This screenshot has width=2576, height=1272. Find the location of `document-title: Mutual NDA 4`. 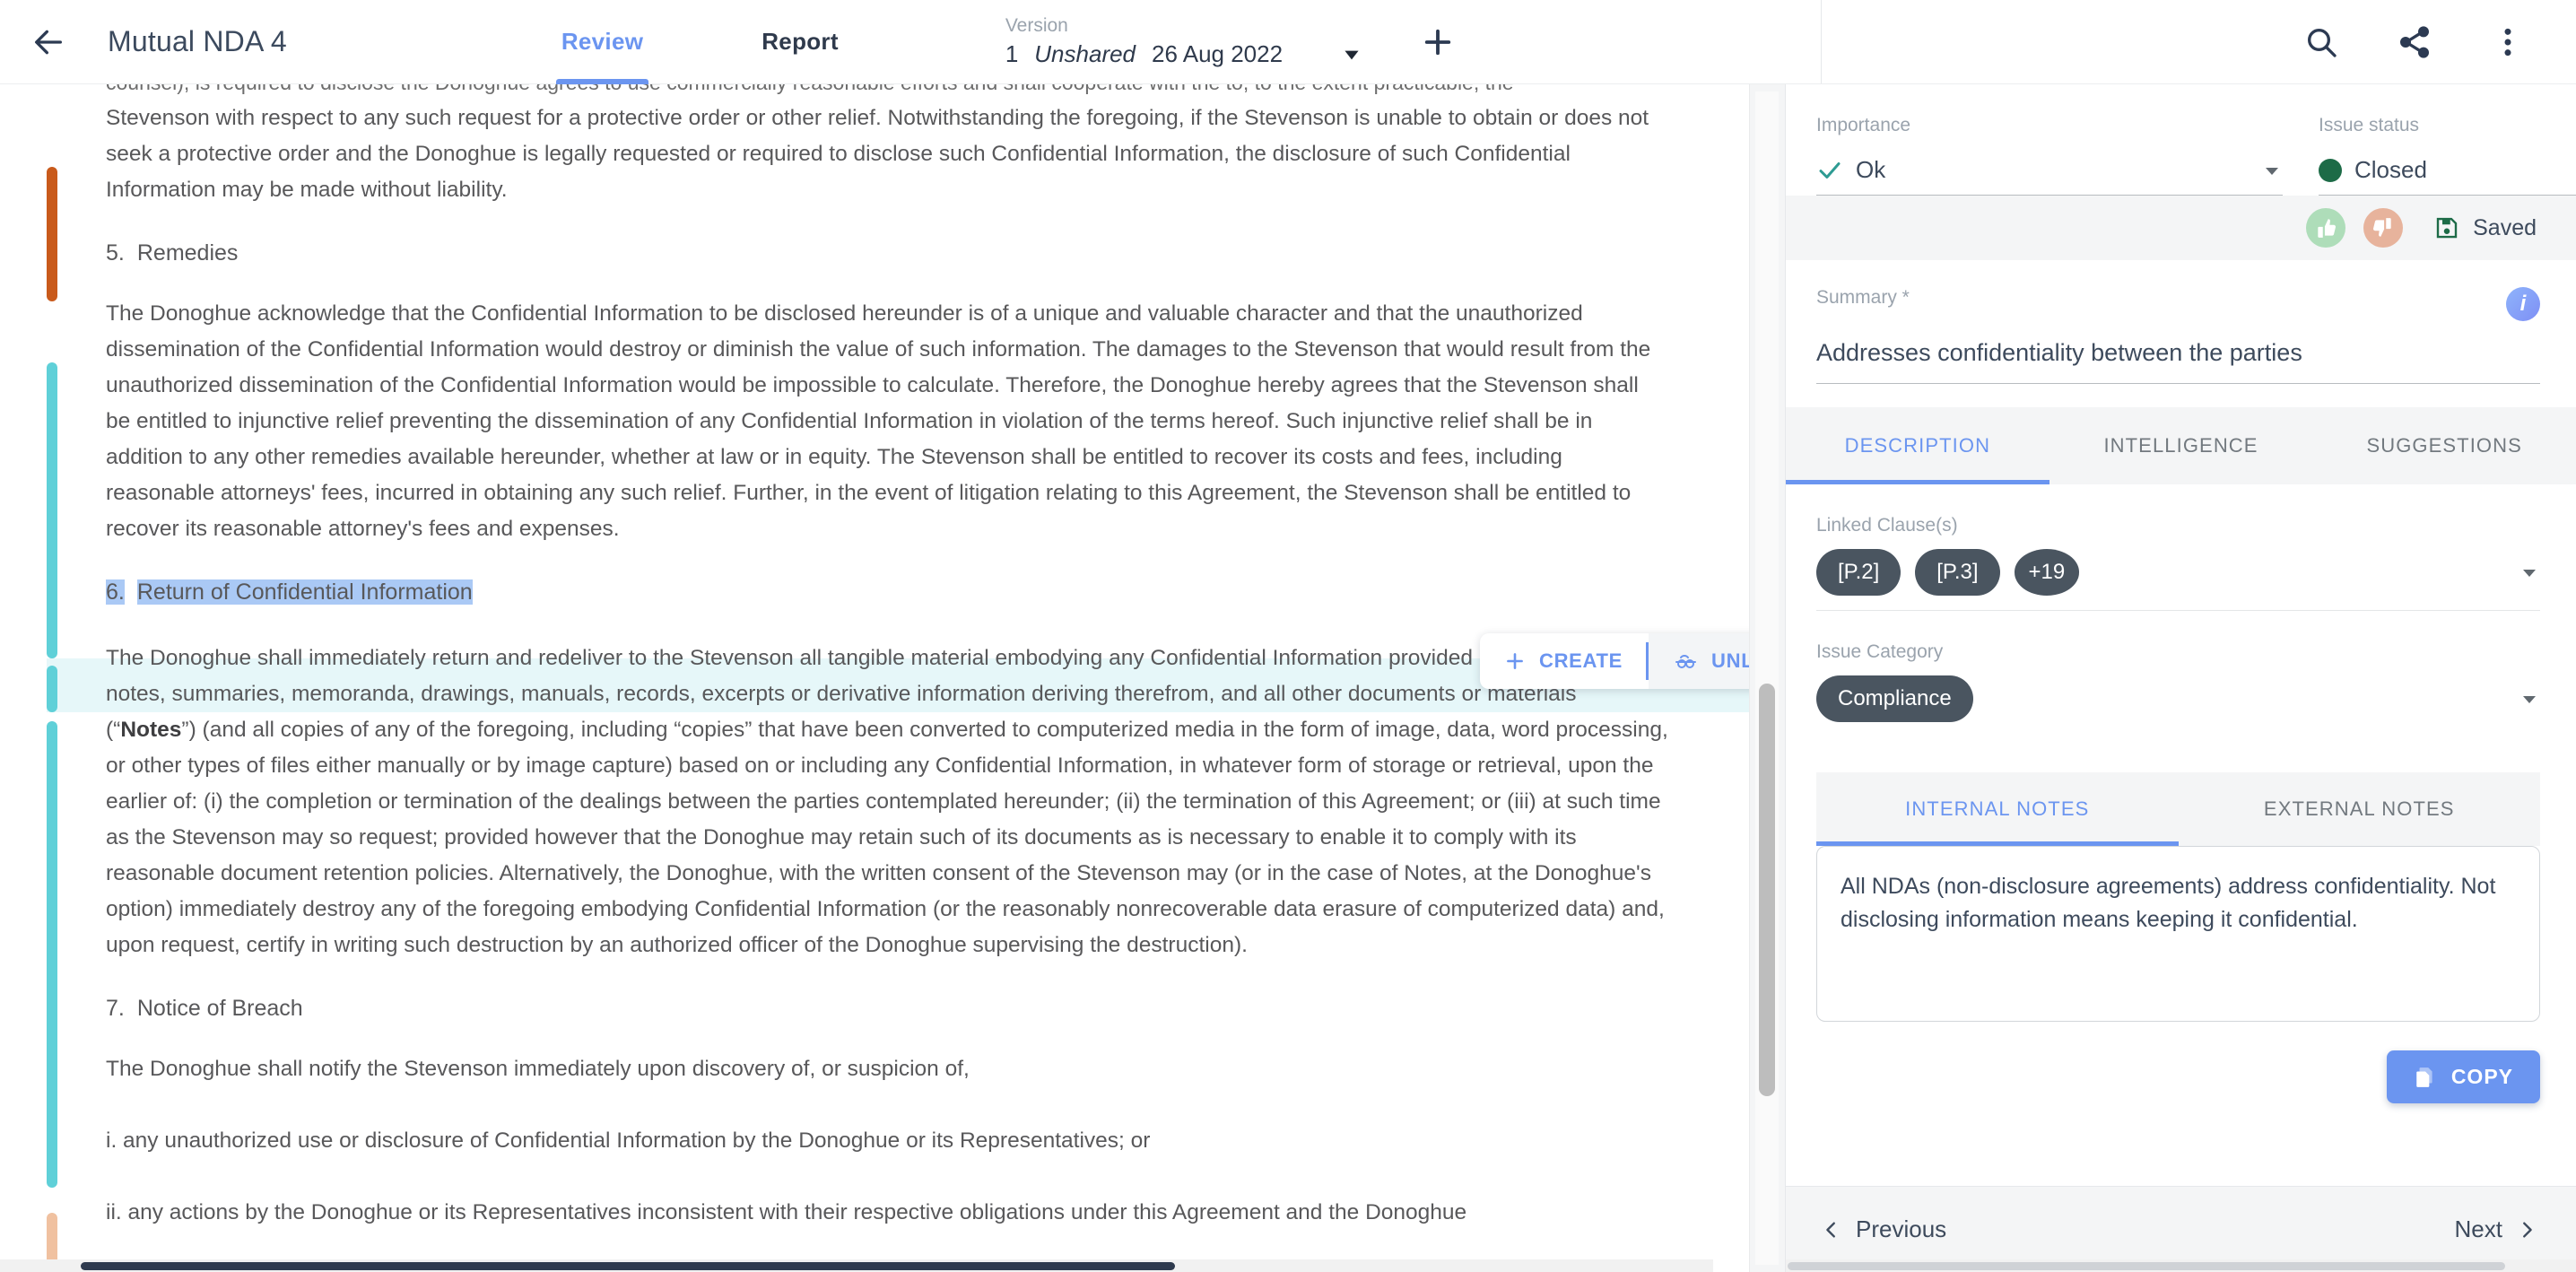

document-title: Mutual NDA 4 is located at coordinates (197, 41).